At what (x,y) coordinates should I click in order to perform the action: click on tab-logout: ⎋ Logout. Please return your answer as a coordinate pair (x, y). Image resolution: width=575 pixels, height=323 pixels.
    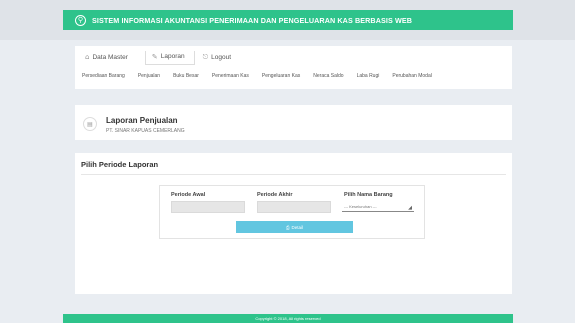
    Looking at the image, I should click on (221, 58).